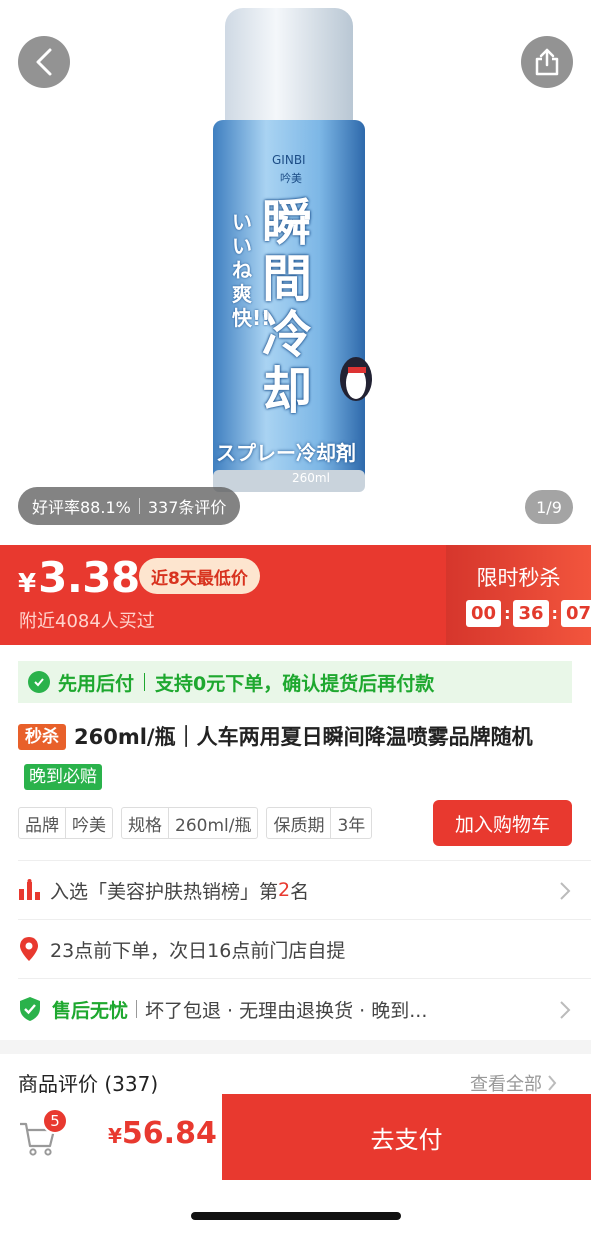 The image size is (591, 1233). I want to click on flash-sale-panel, so click(518, 595).